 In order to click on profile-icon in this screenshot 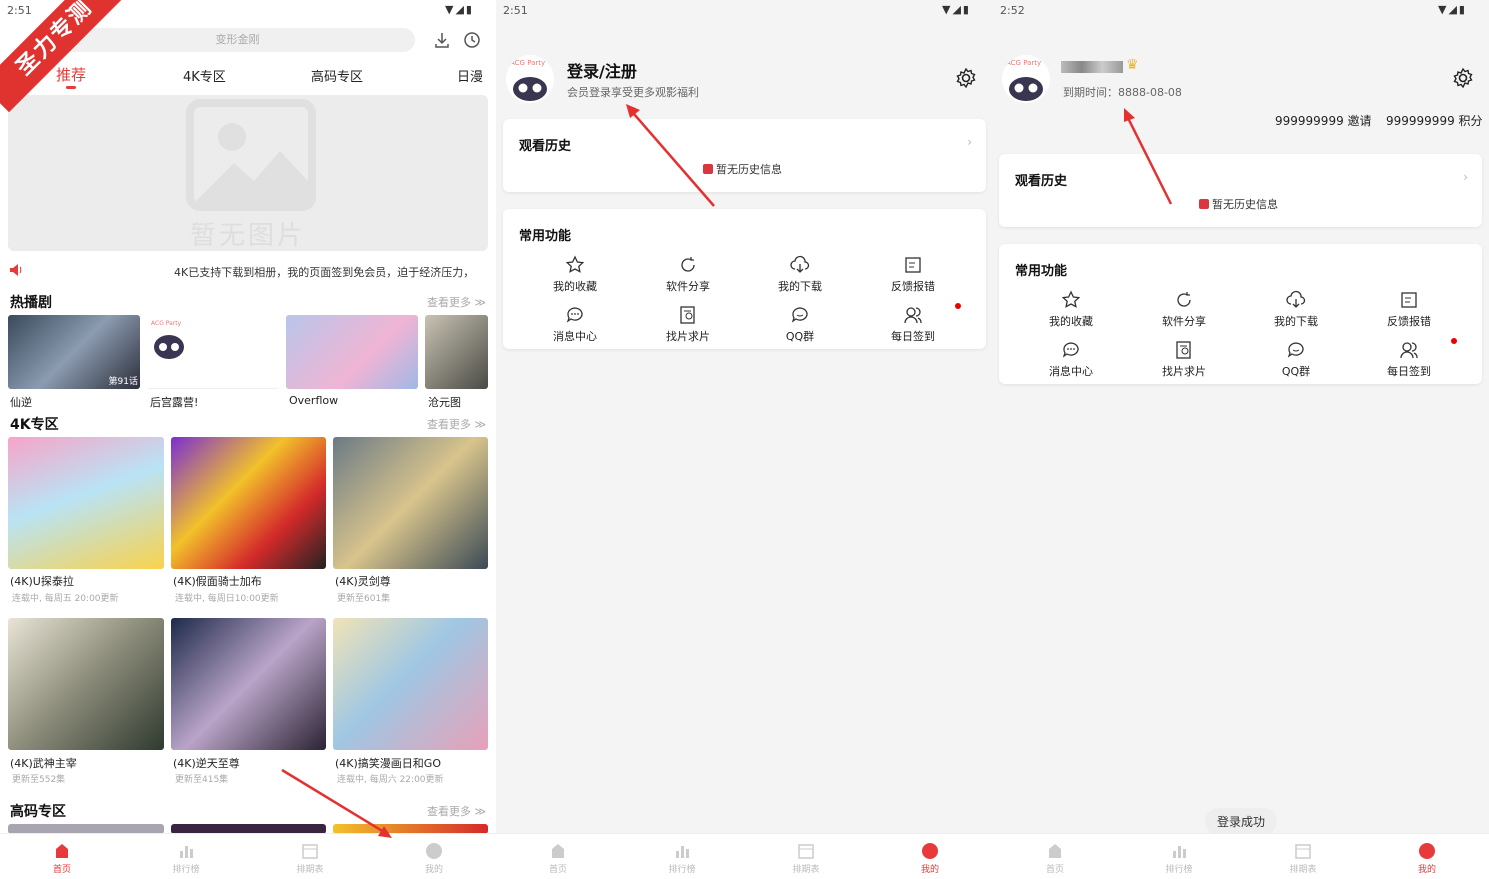, I will do `click(1427, 851)`.